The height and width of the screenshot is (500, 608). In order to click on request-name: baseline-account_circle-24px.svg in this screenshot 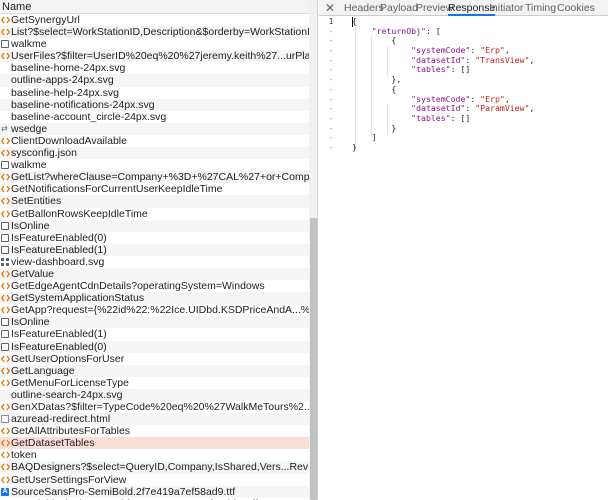, I will do `click(89, 116)`.